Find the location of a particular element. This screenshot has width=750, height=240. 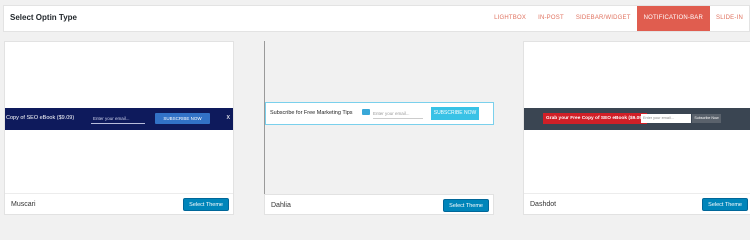

tab-in-post: IN-POST is located at coordinates (551, 18).